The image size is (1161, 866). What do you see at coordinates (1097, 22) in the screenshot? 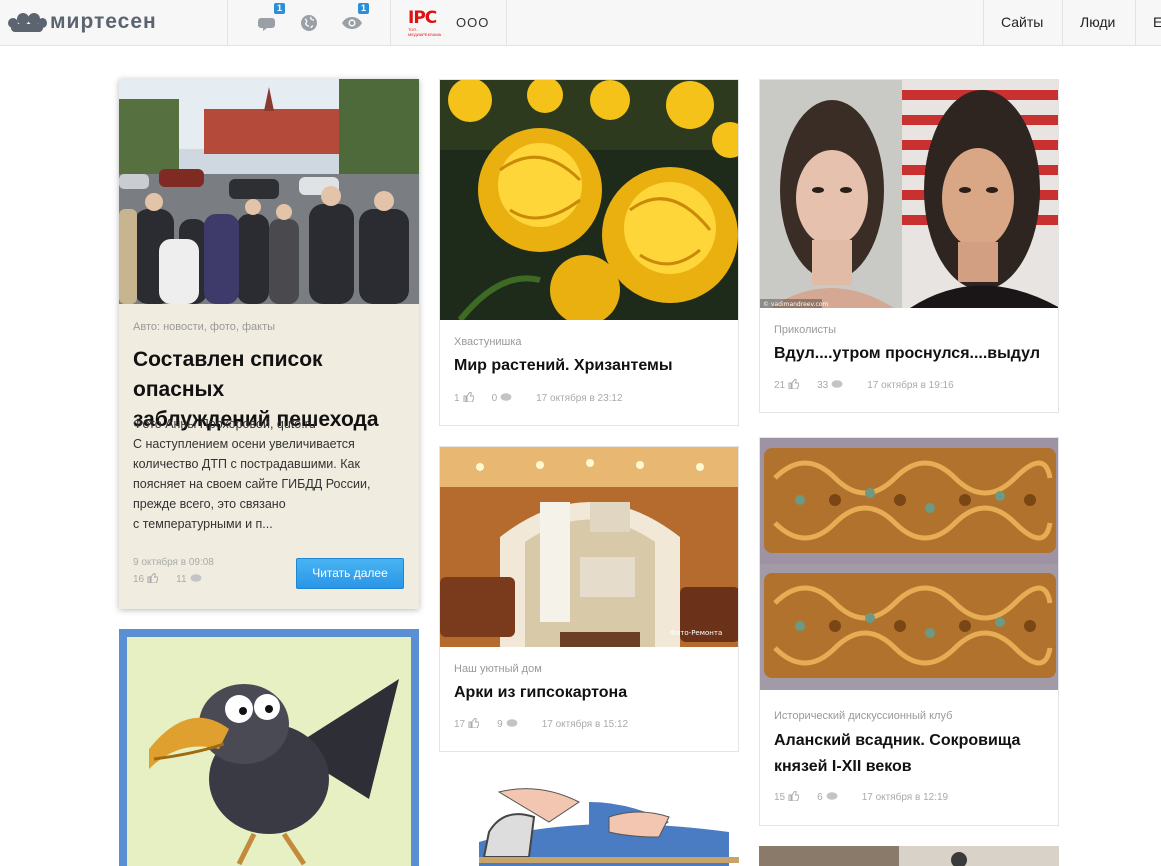
I see `nav-people: Люди` at bounding box center [1097, 22].